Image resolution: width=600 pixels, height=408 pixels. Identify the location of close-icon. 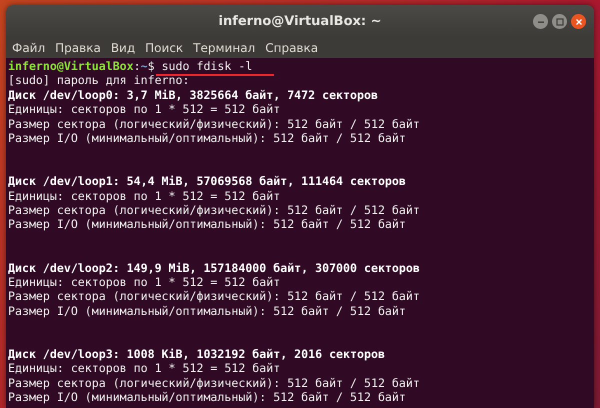
(578, 22).